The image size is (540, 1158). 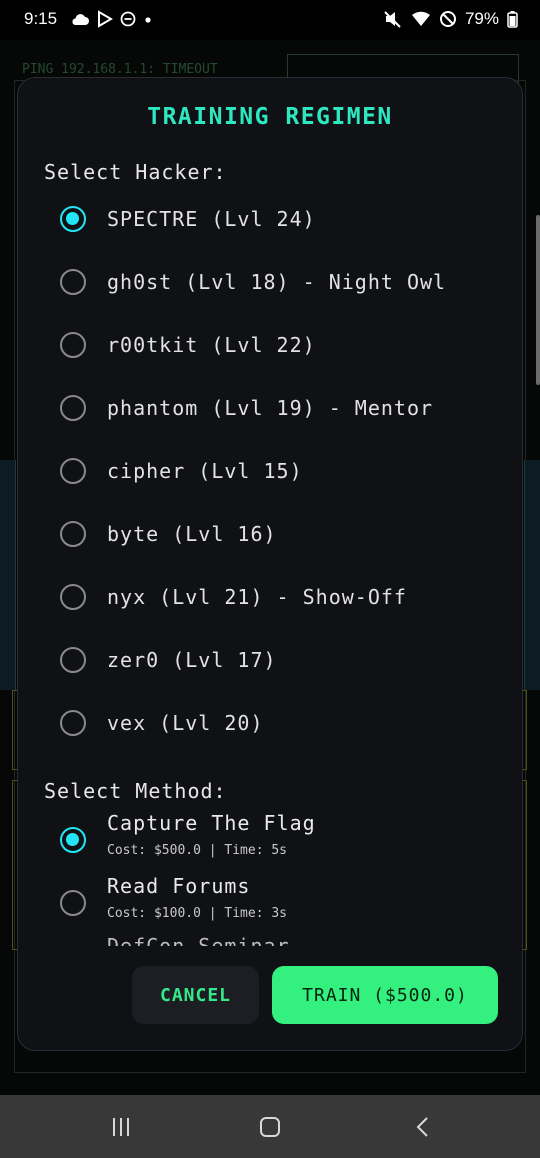 I want to click on method-cost-time: Cost: $100.0 | Time: 3s, so click(x=197, y=913).